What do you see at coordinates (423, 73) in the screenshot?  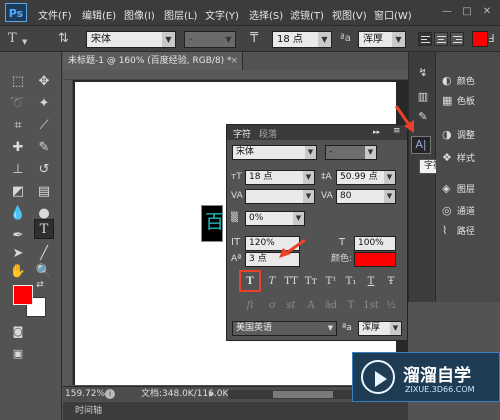 I see `history-panel-icon: ↯` at bounding box center [423, 73].